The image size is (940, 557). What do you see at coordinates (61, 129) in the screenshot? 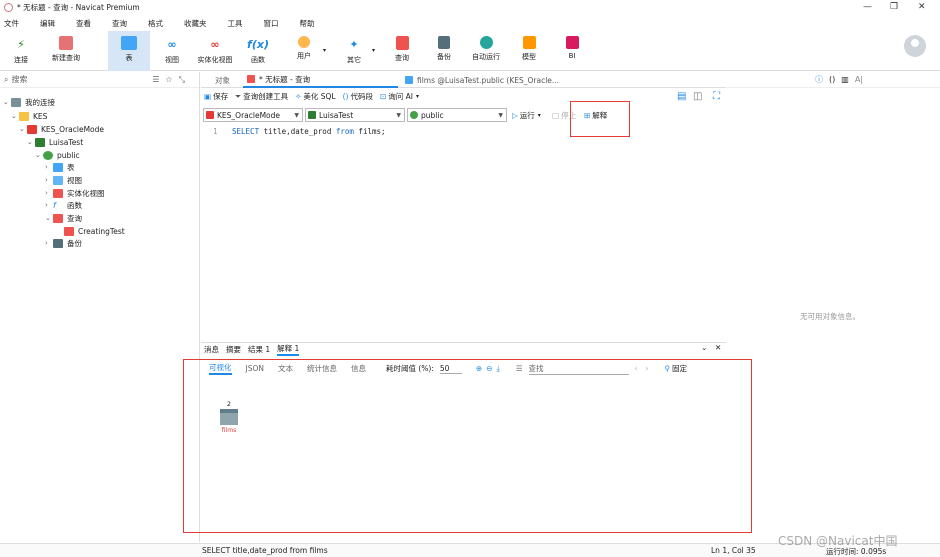
I see `tree-item-kes-oraclemode: ⌄ KES_OracleMode` at bounding box center [61, 129].